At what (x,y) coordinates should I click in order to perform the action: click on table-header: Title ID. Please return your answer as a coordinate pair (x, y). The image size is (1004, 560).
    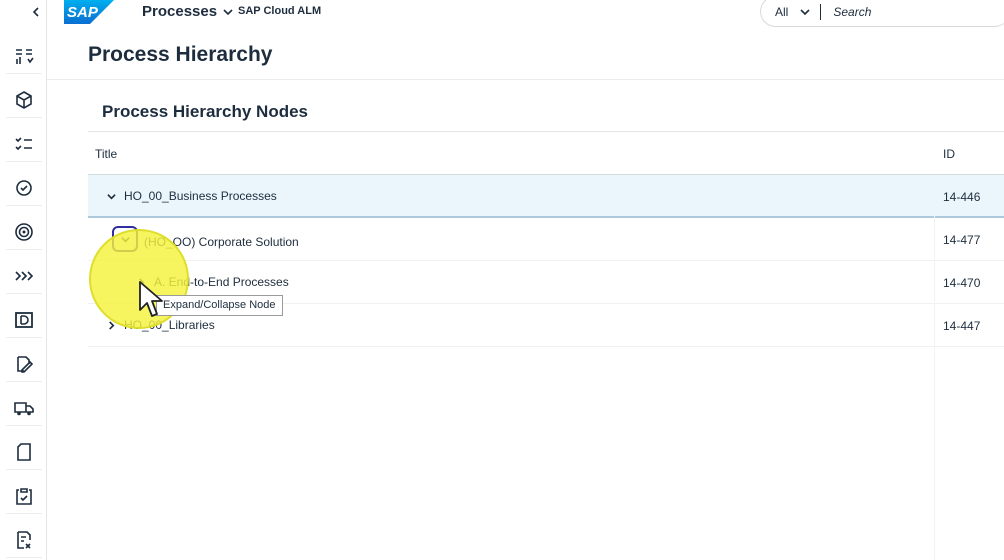
    Looking at the image, I should click on (546, 153).